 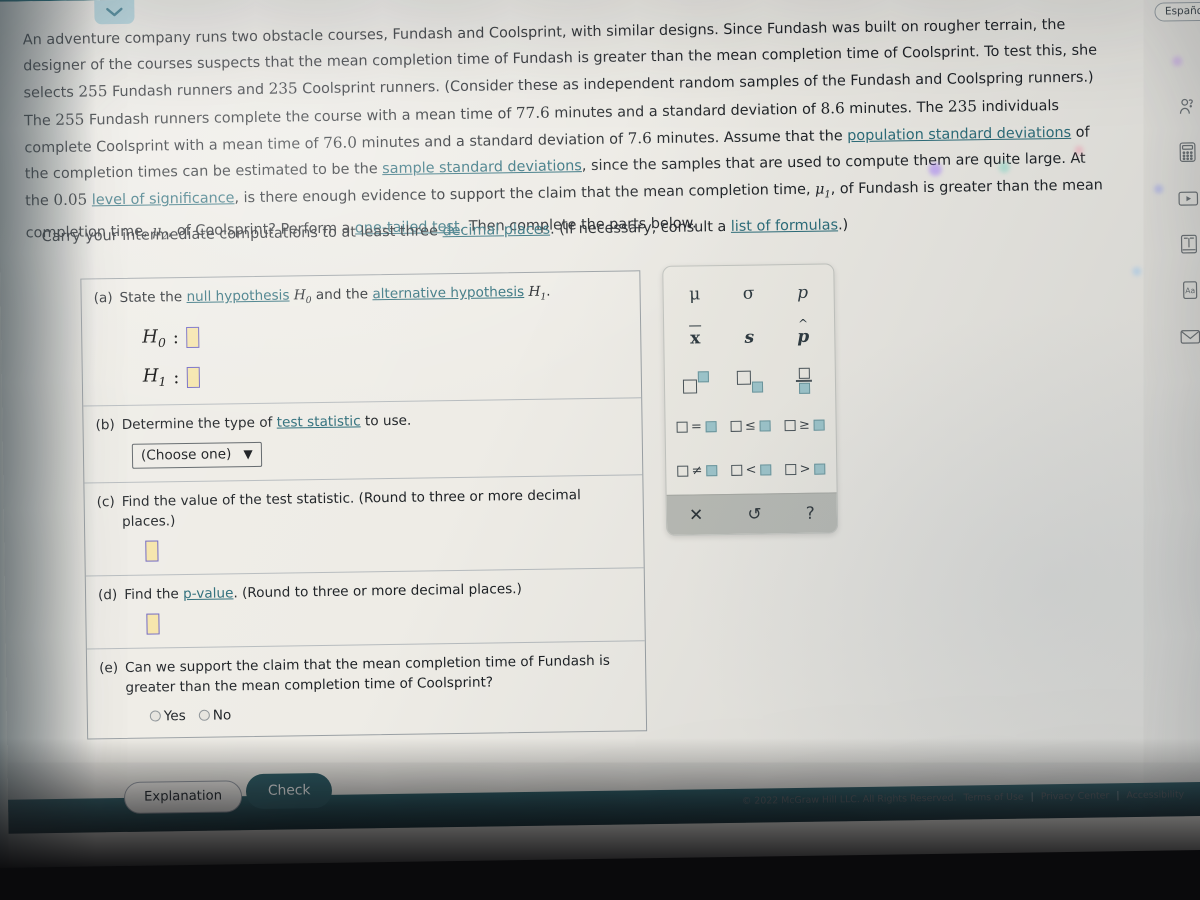 What do you see at coordinates (993, 798) in the screenshot?
I see `terms-of-use-link: Terms of Use` at bounding box center [993, 798].